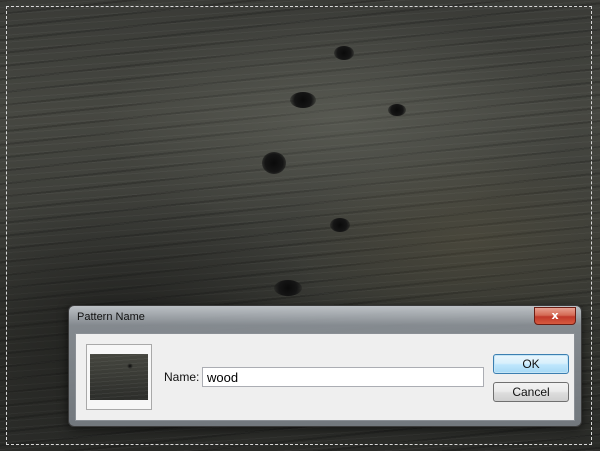  Describe the element at coordinates (325, 318) in the screenshot. I see `dialog-titlebar: Pattern Name x` at that location.